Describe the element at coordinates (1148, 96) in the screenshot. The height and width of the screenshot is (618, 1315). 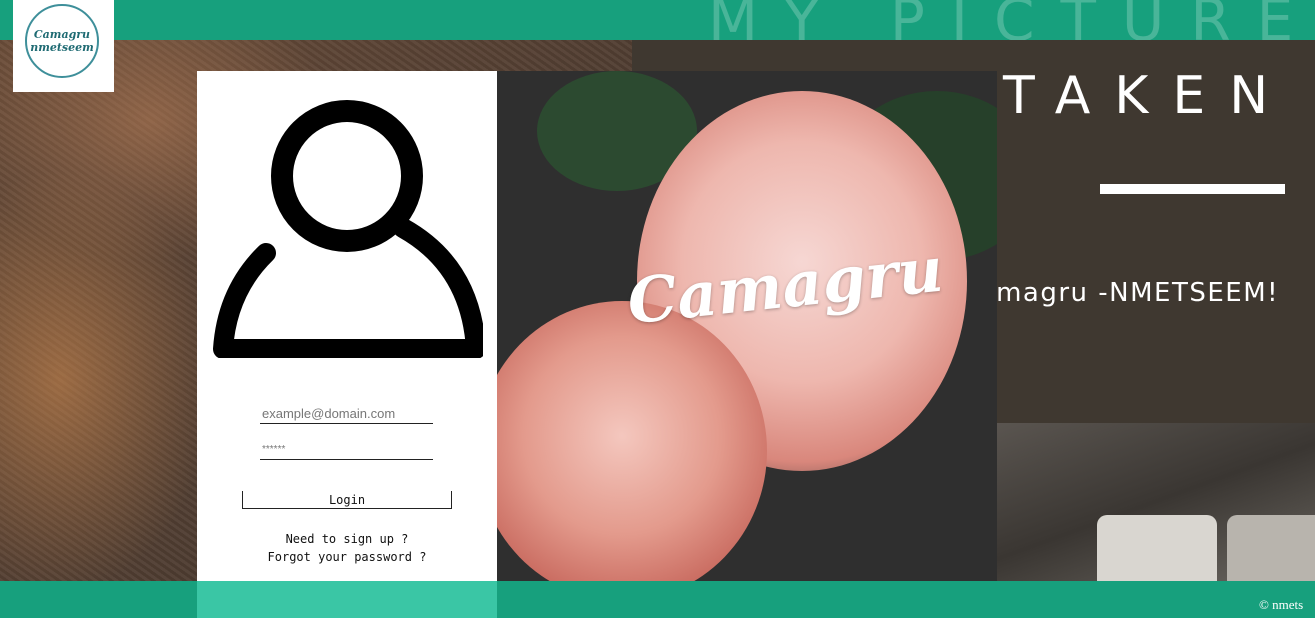
I see `hero-heading: TAKEN` at that location.